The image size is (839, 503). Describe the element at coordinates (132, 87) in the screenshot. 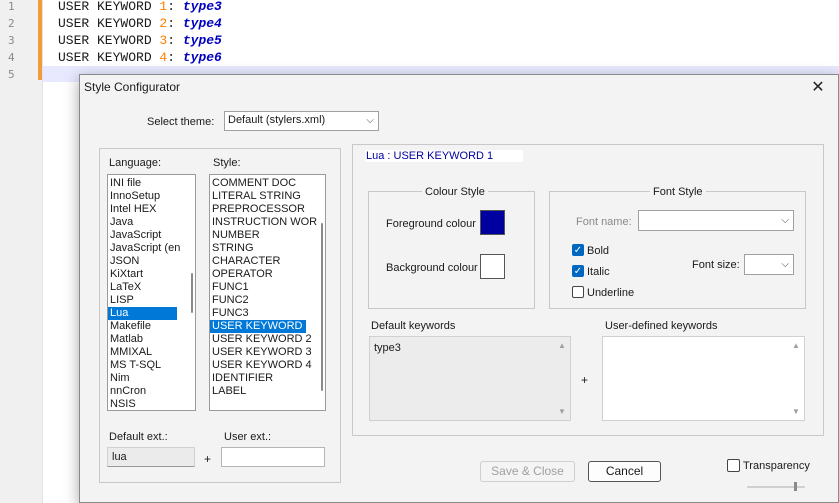

I see `dialog-title: Style Configurator` at that location.